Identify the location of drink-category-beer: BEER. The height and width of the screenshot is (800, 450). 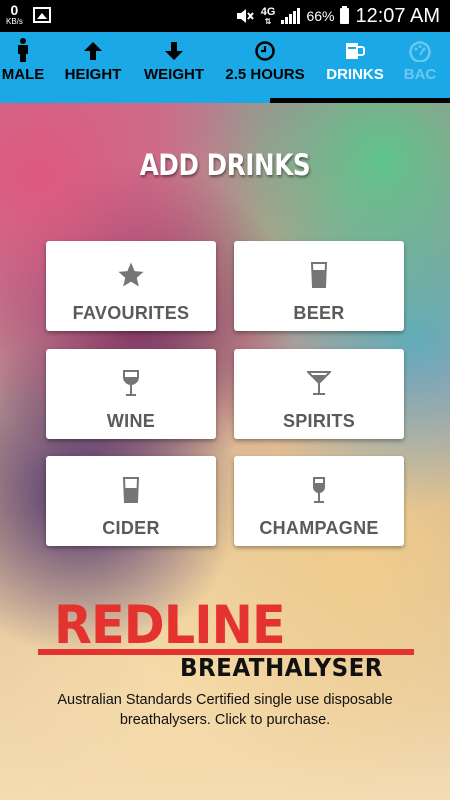
(319, 286).